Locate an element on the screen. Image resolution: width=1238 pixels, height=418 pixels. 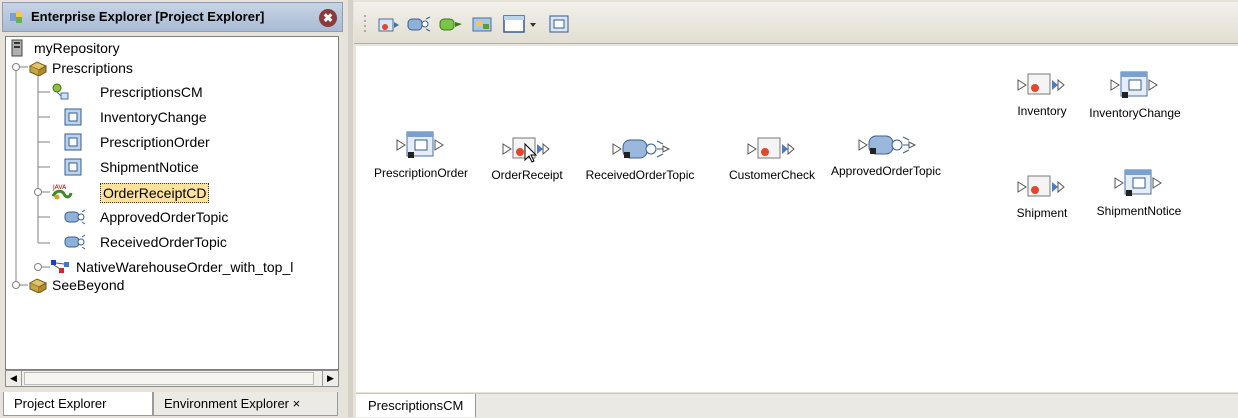
toolbar-grip-icon is located at coordinates (365, 23).